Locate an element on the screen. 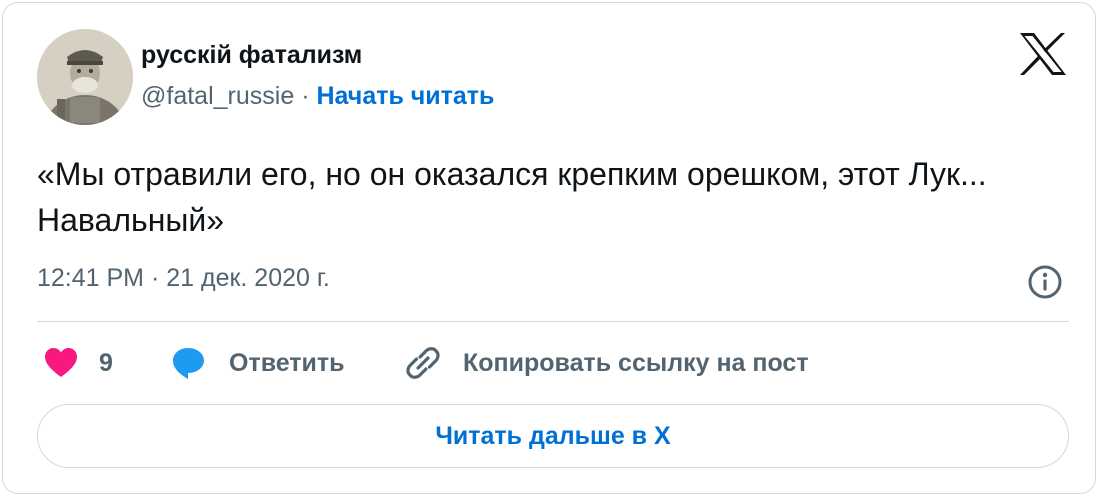  author-name: русскiй фатализм is located at coordinates (251, 55).